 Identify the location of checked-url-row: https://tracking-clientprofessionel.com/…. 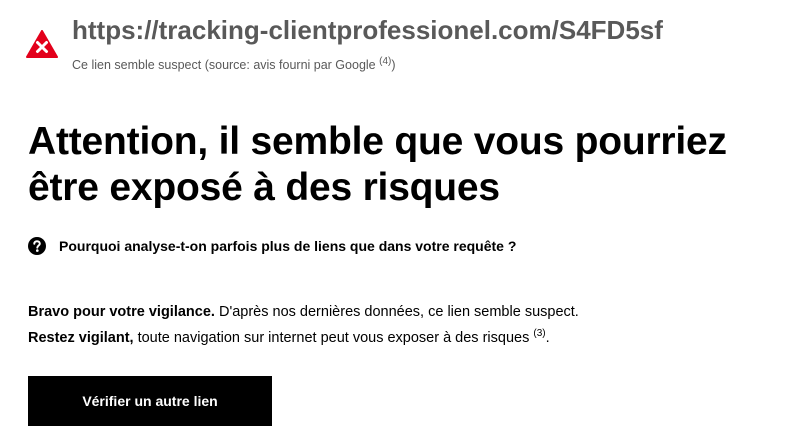
(344, 43).